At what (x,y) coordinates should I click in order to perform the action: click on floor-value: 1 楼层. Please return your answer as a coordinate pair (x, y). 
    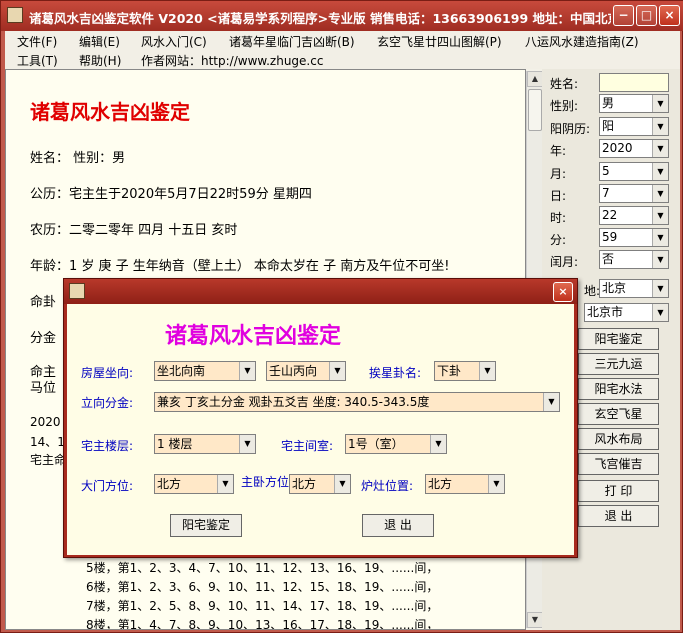
    Looking at the image, I should click on (175, 444).